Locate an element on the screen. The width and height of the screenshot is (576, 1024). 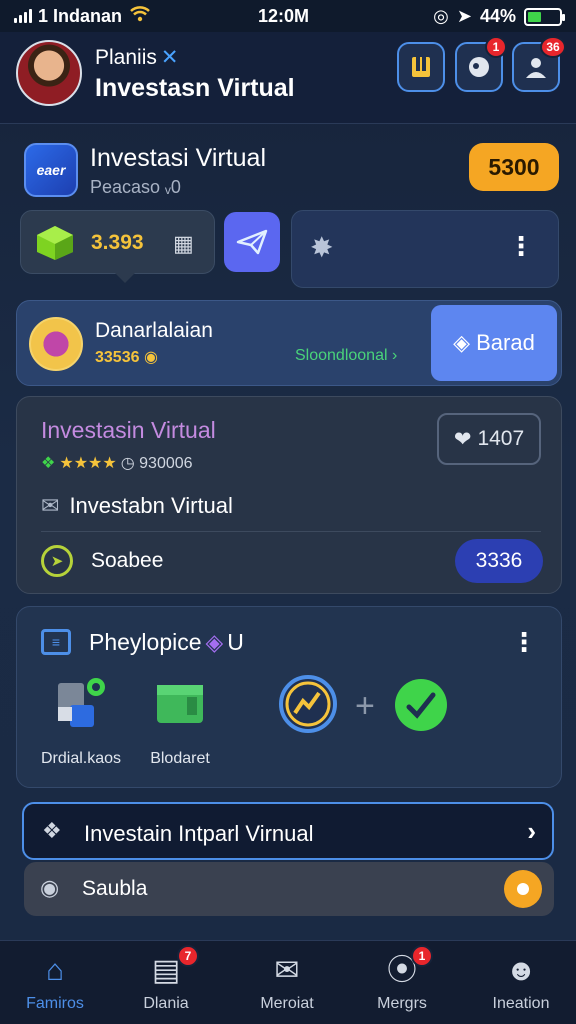
status-bar: 1 Indanan 12:0M ◎ ➤ 44% is located at coordinates (288, 16).